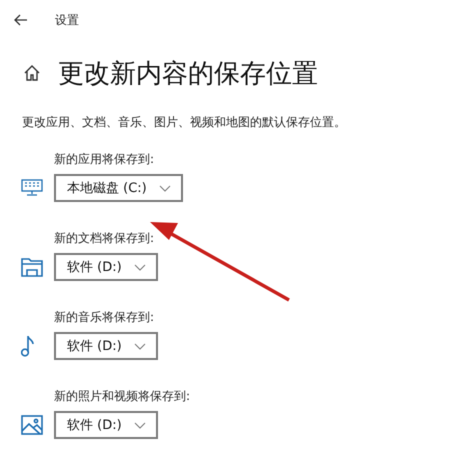 The height and width of the screenshot is (457, 465). I want to click on music-note-icon, so click(28, 346).